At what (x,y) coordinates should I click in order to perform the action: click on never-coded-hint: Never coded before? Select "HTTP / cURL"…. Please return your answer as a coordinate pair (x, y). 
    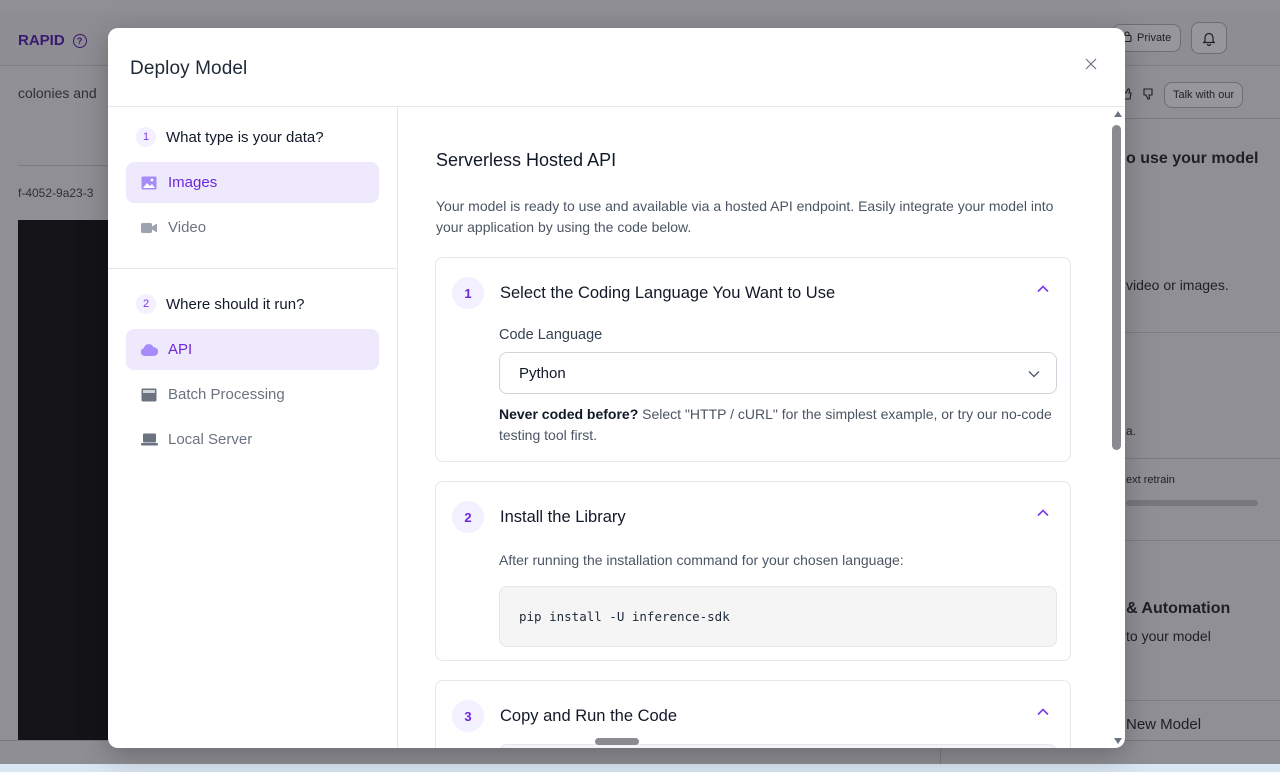
    Looking at the image, I should click on (779, 425).